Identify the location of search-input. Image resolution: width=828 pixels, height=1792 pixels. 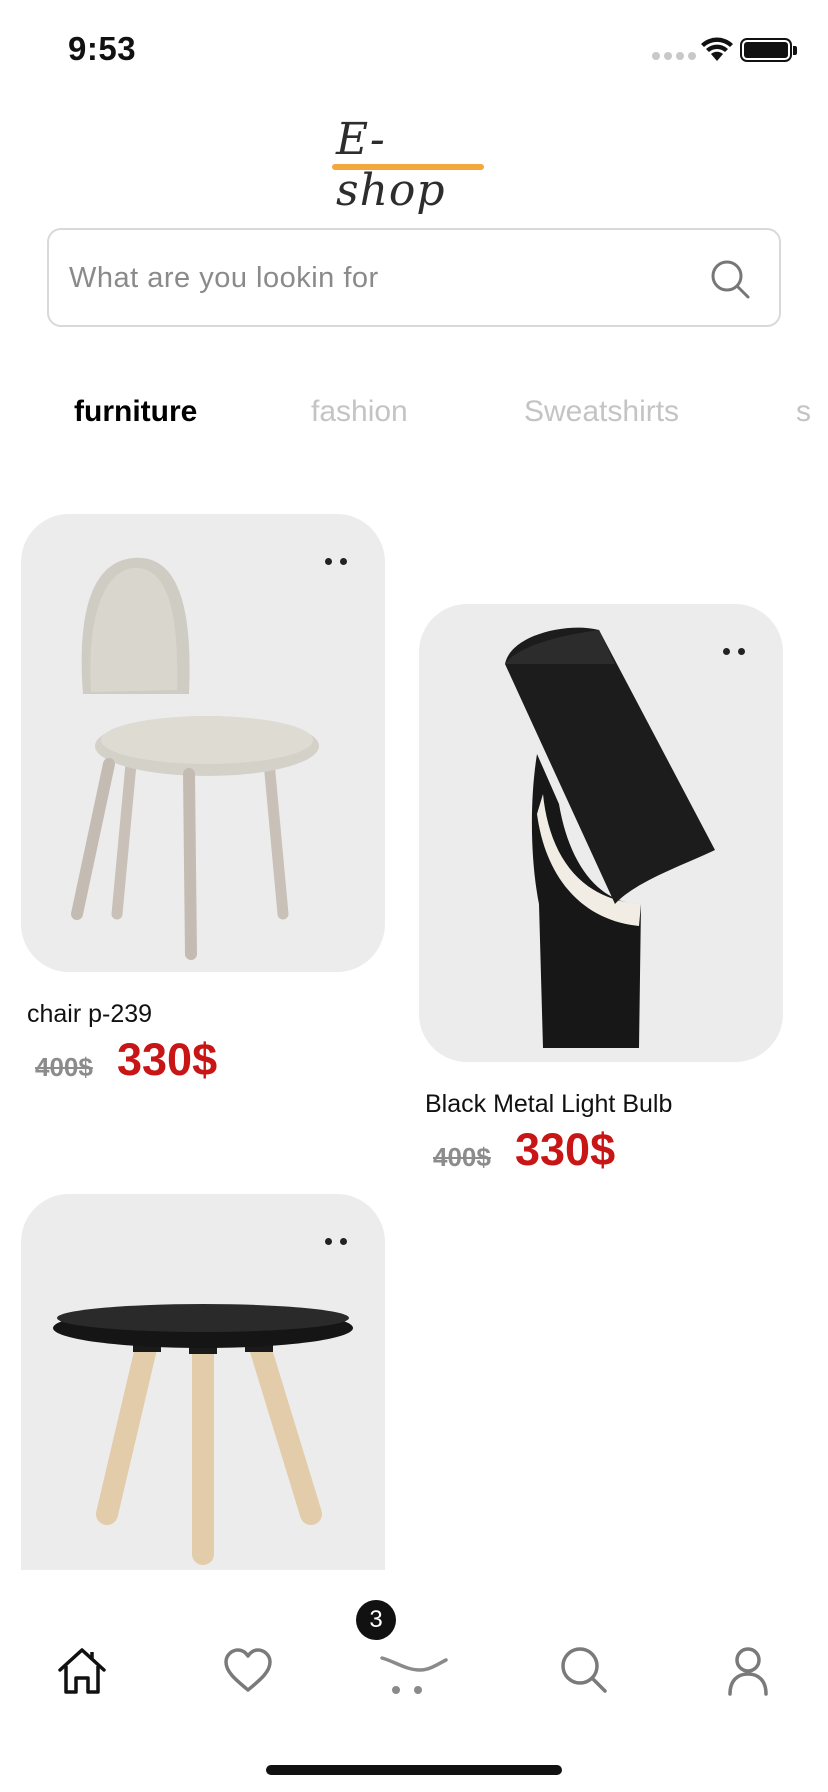
(369, 278).